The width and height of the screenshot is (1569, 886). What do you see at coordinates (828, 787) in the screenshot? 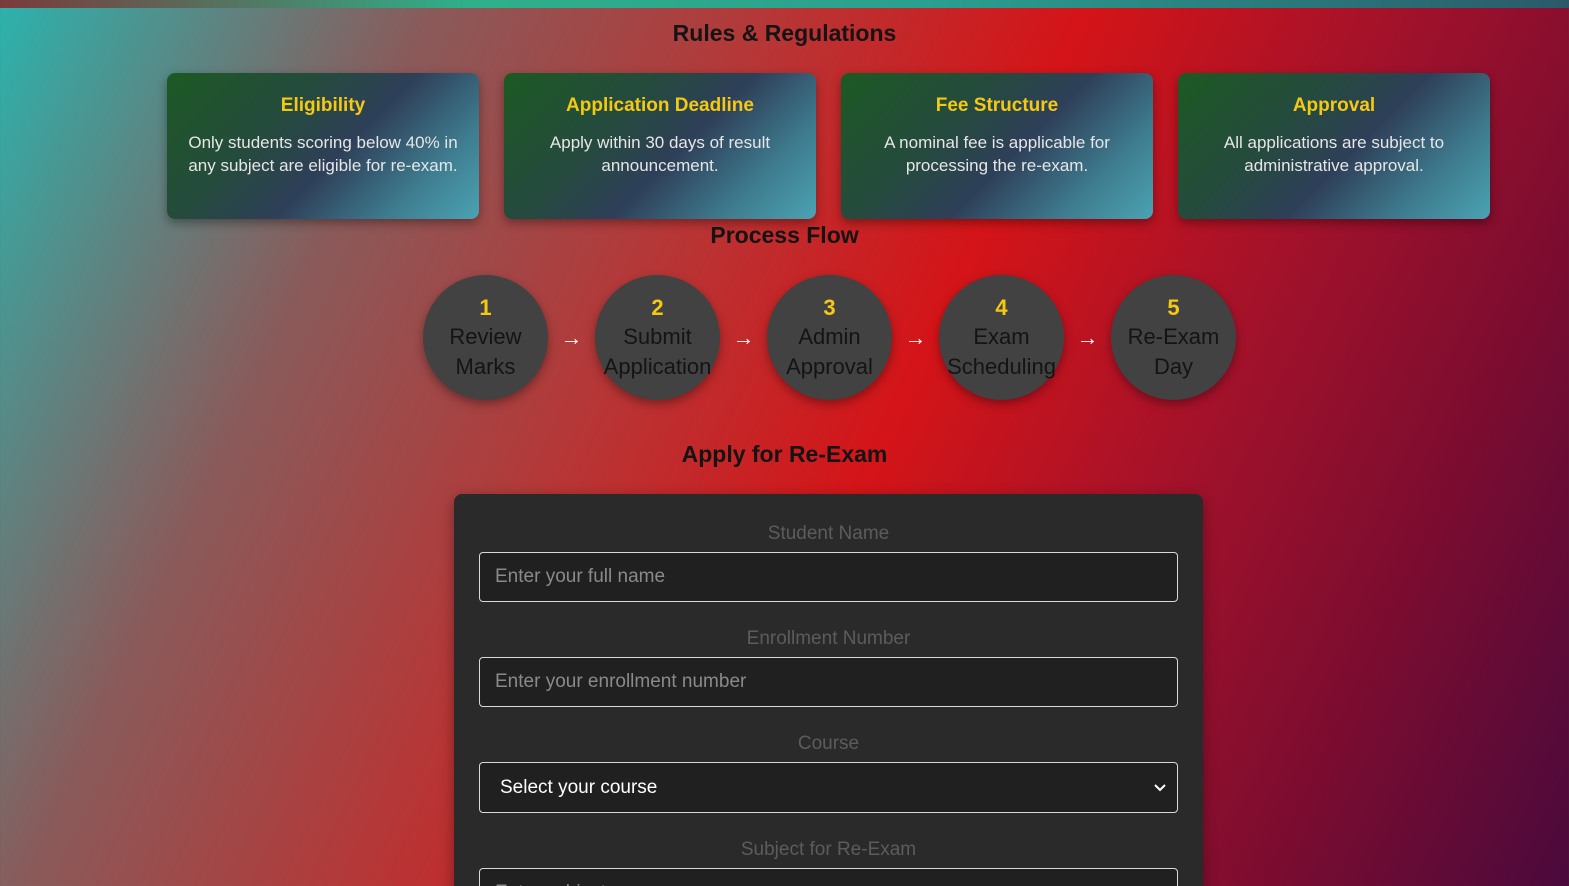
I see `course-select: Select your course` at bounding box center [828, 787].